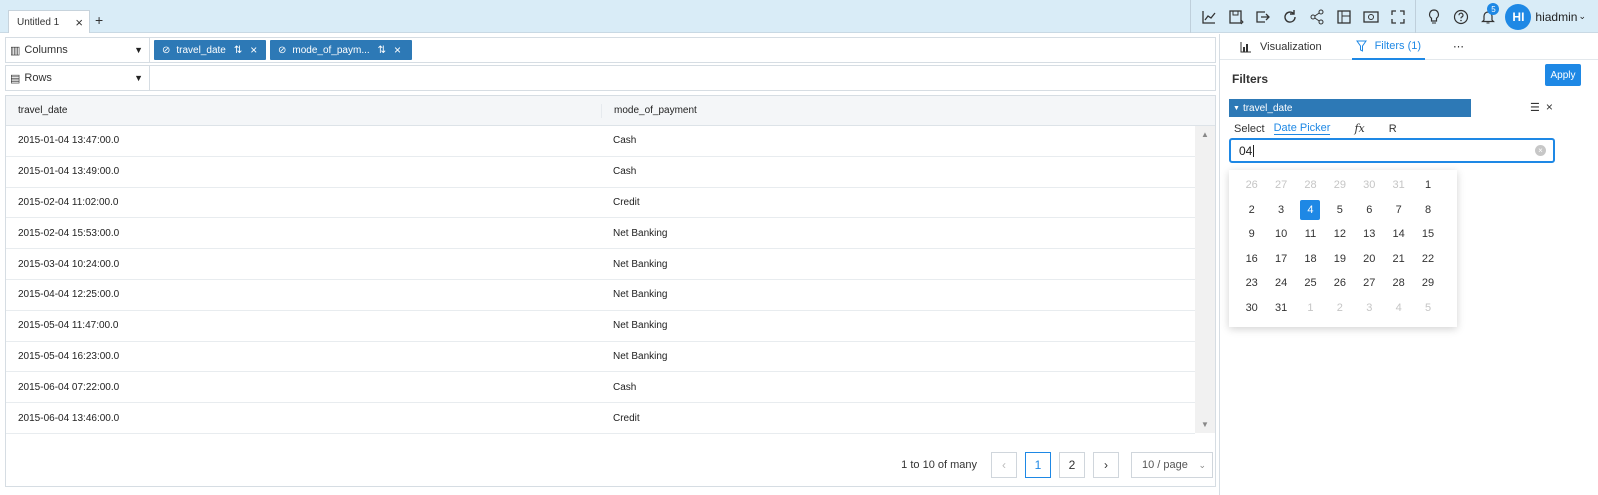 The image size is (1598, 495). What do you see at coordinates (1339, 259) in the screenshot?
I see `calendar-day: 19` at bounding box center [1339, 259].